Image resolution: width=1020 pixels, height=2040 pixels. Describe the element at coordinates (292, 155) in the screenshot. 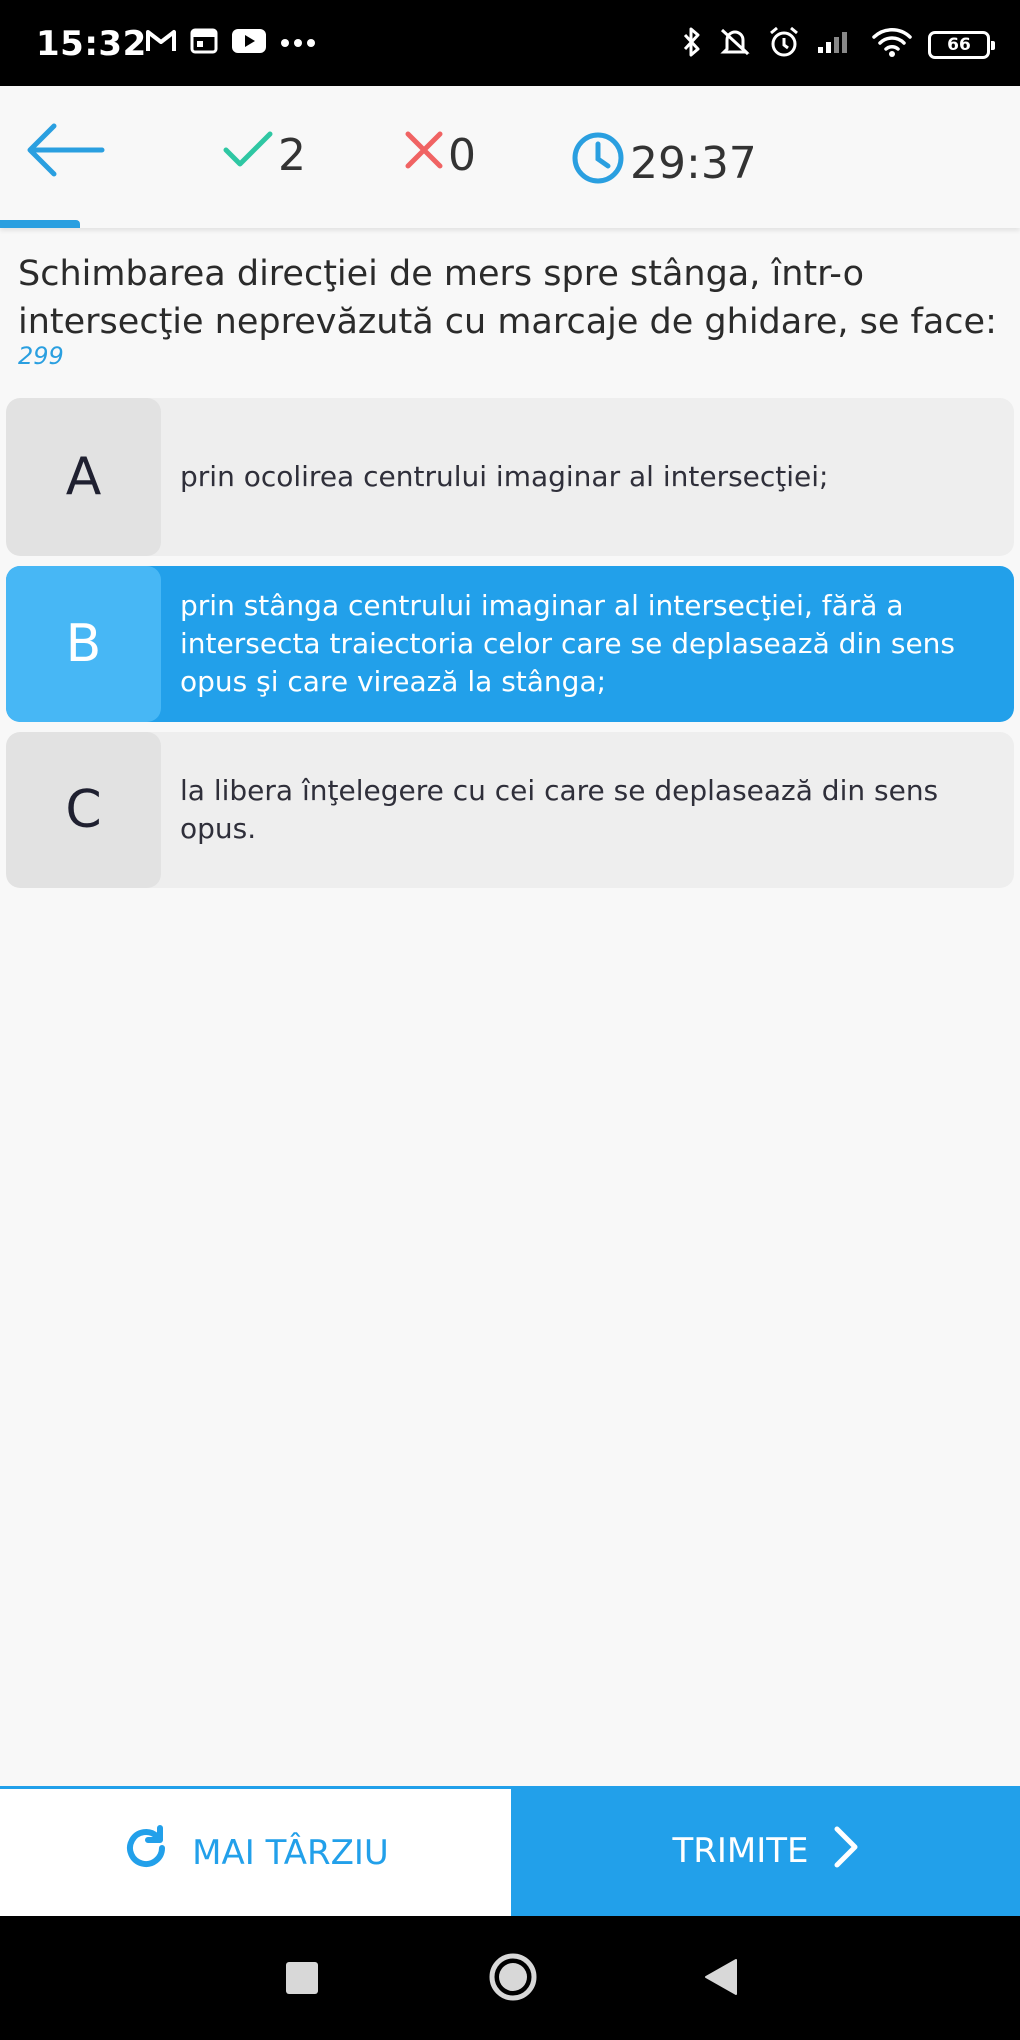

I see `correct-count: 2` at that location.